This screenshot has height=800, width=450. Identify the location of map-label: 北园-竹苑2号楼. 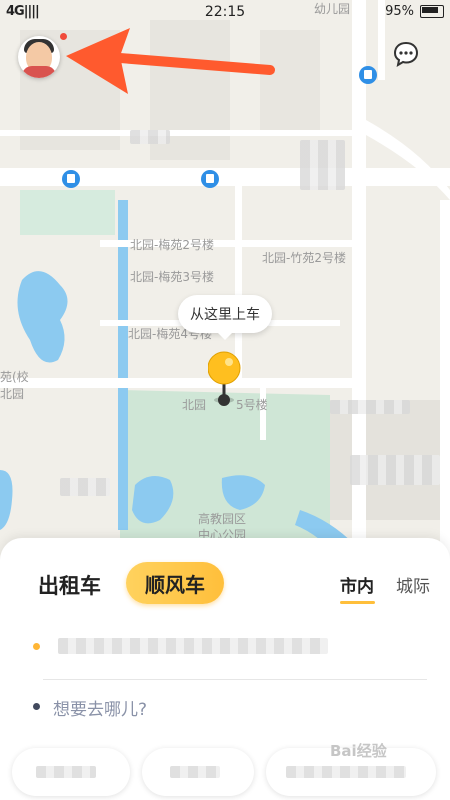
(304, 258).